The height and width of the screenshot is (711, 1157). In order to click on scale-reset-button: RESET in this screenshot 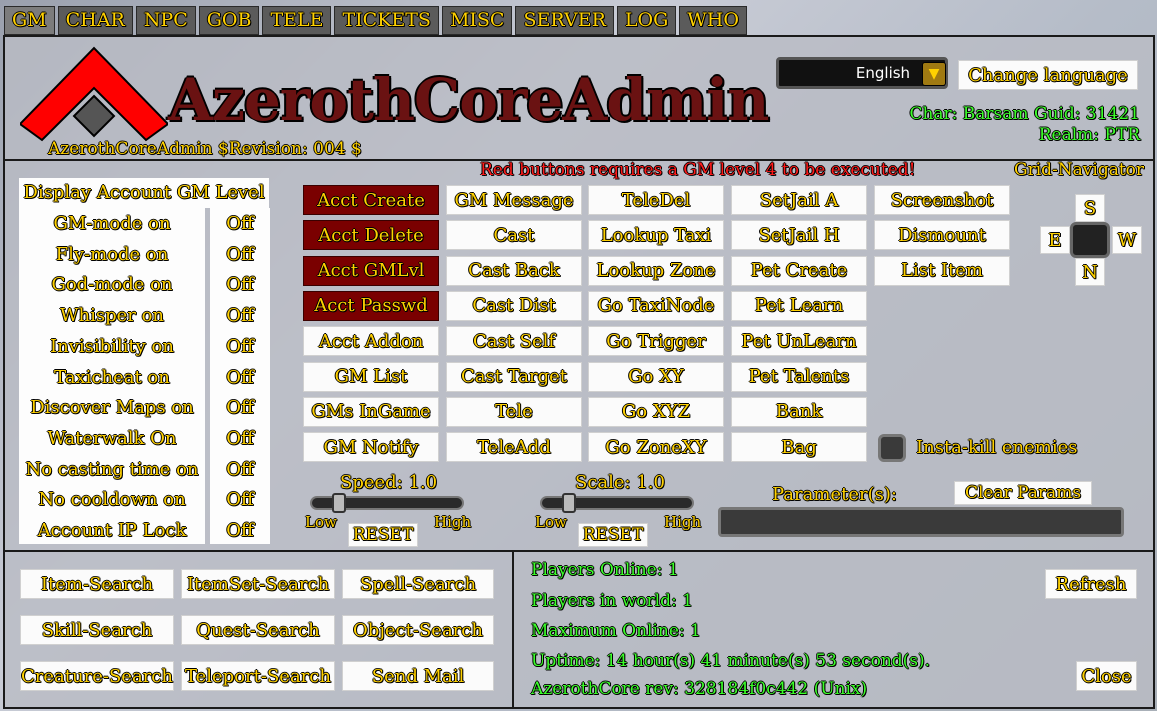, I will do `click(613, 535)`.